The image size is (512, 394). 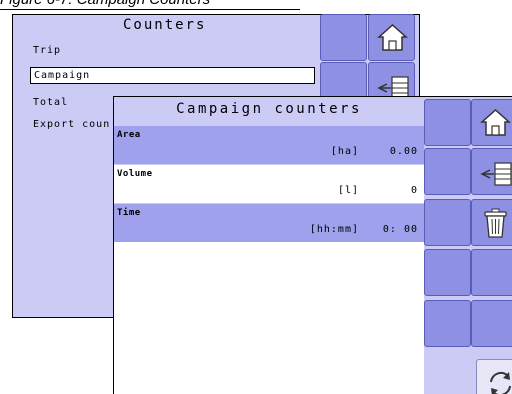 I want to click on back-home-button, so click(x=391, y=37).